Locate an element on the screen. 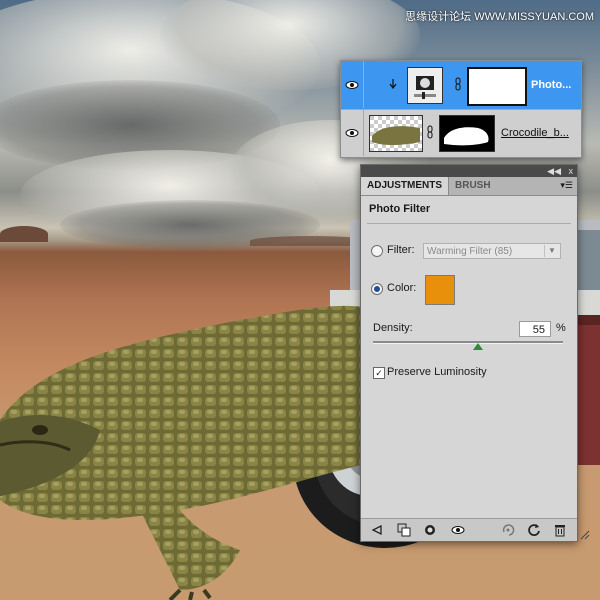  clip-arrow-icon is located at coordinates (393, 84).